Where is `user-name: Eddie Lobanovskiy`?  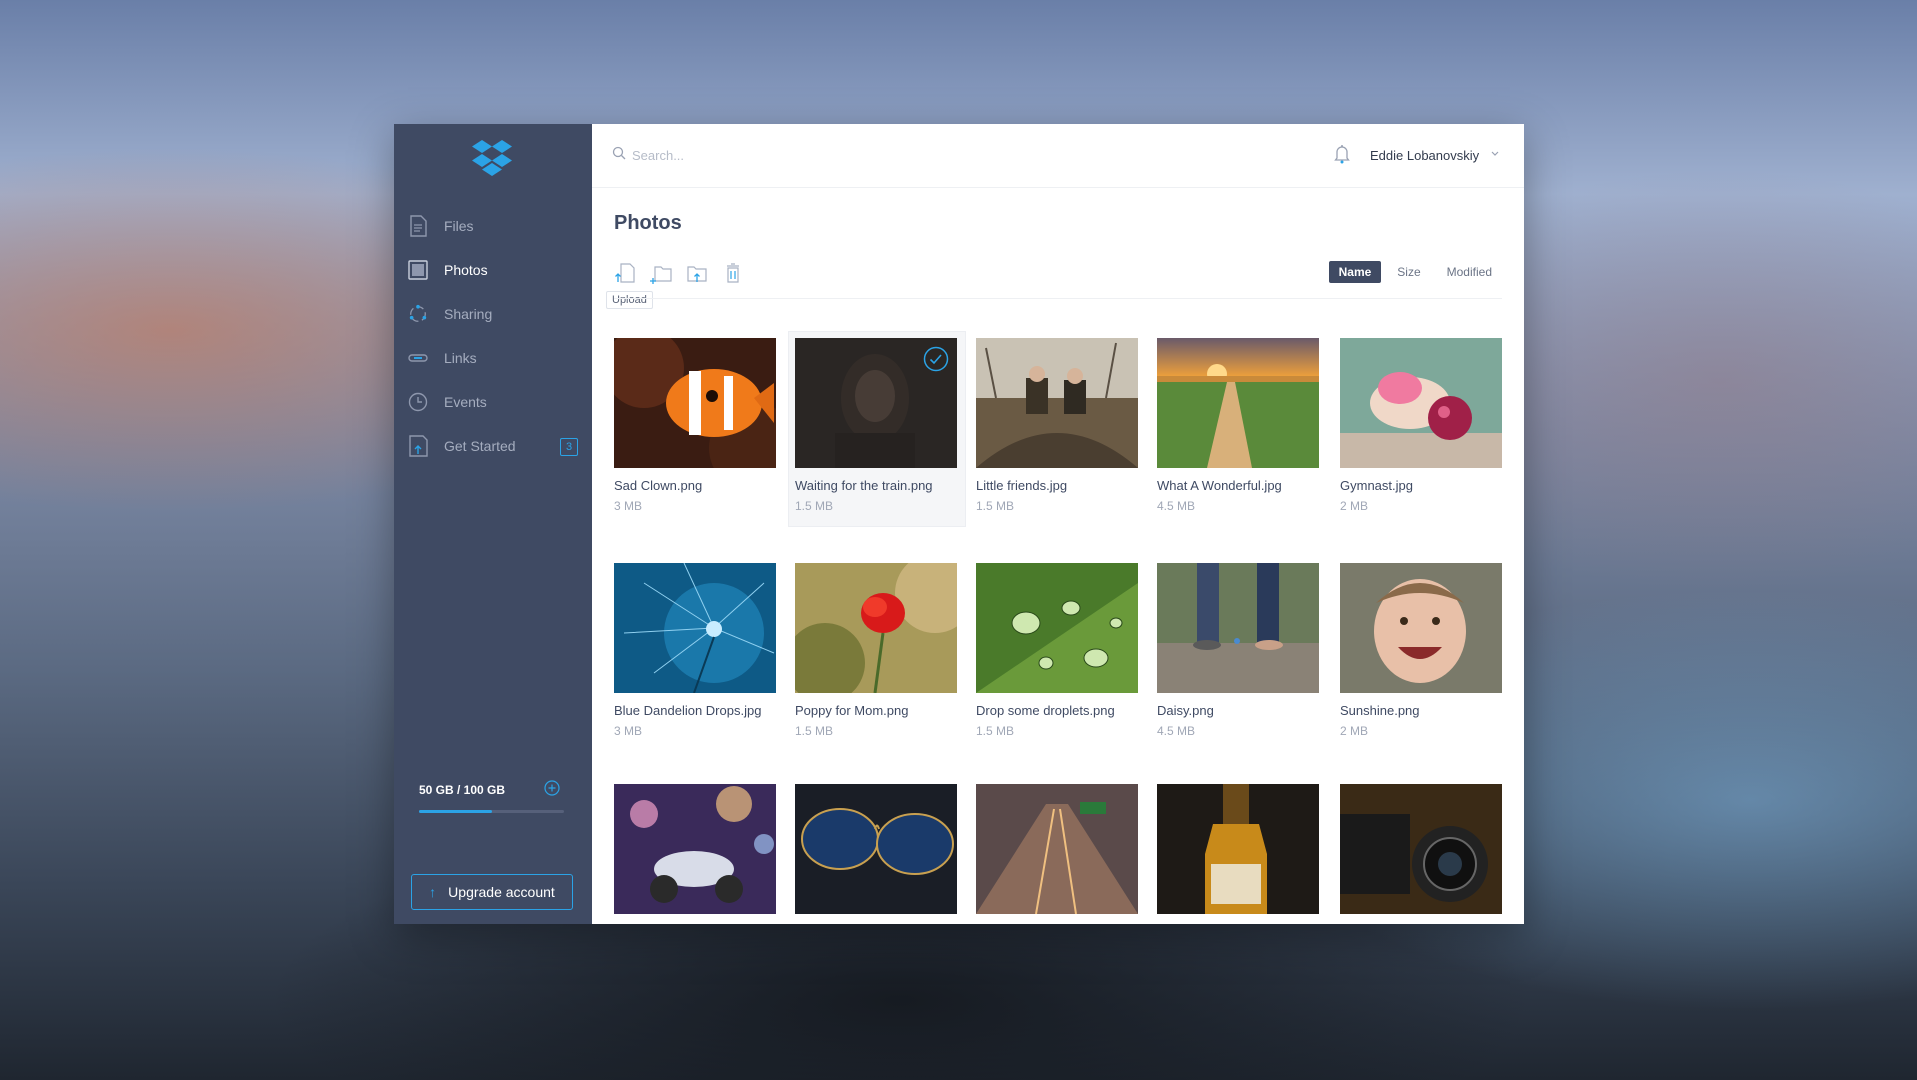 user-name: Eddie Lobanovskiy is located at coordinates (1424, 155).